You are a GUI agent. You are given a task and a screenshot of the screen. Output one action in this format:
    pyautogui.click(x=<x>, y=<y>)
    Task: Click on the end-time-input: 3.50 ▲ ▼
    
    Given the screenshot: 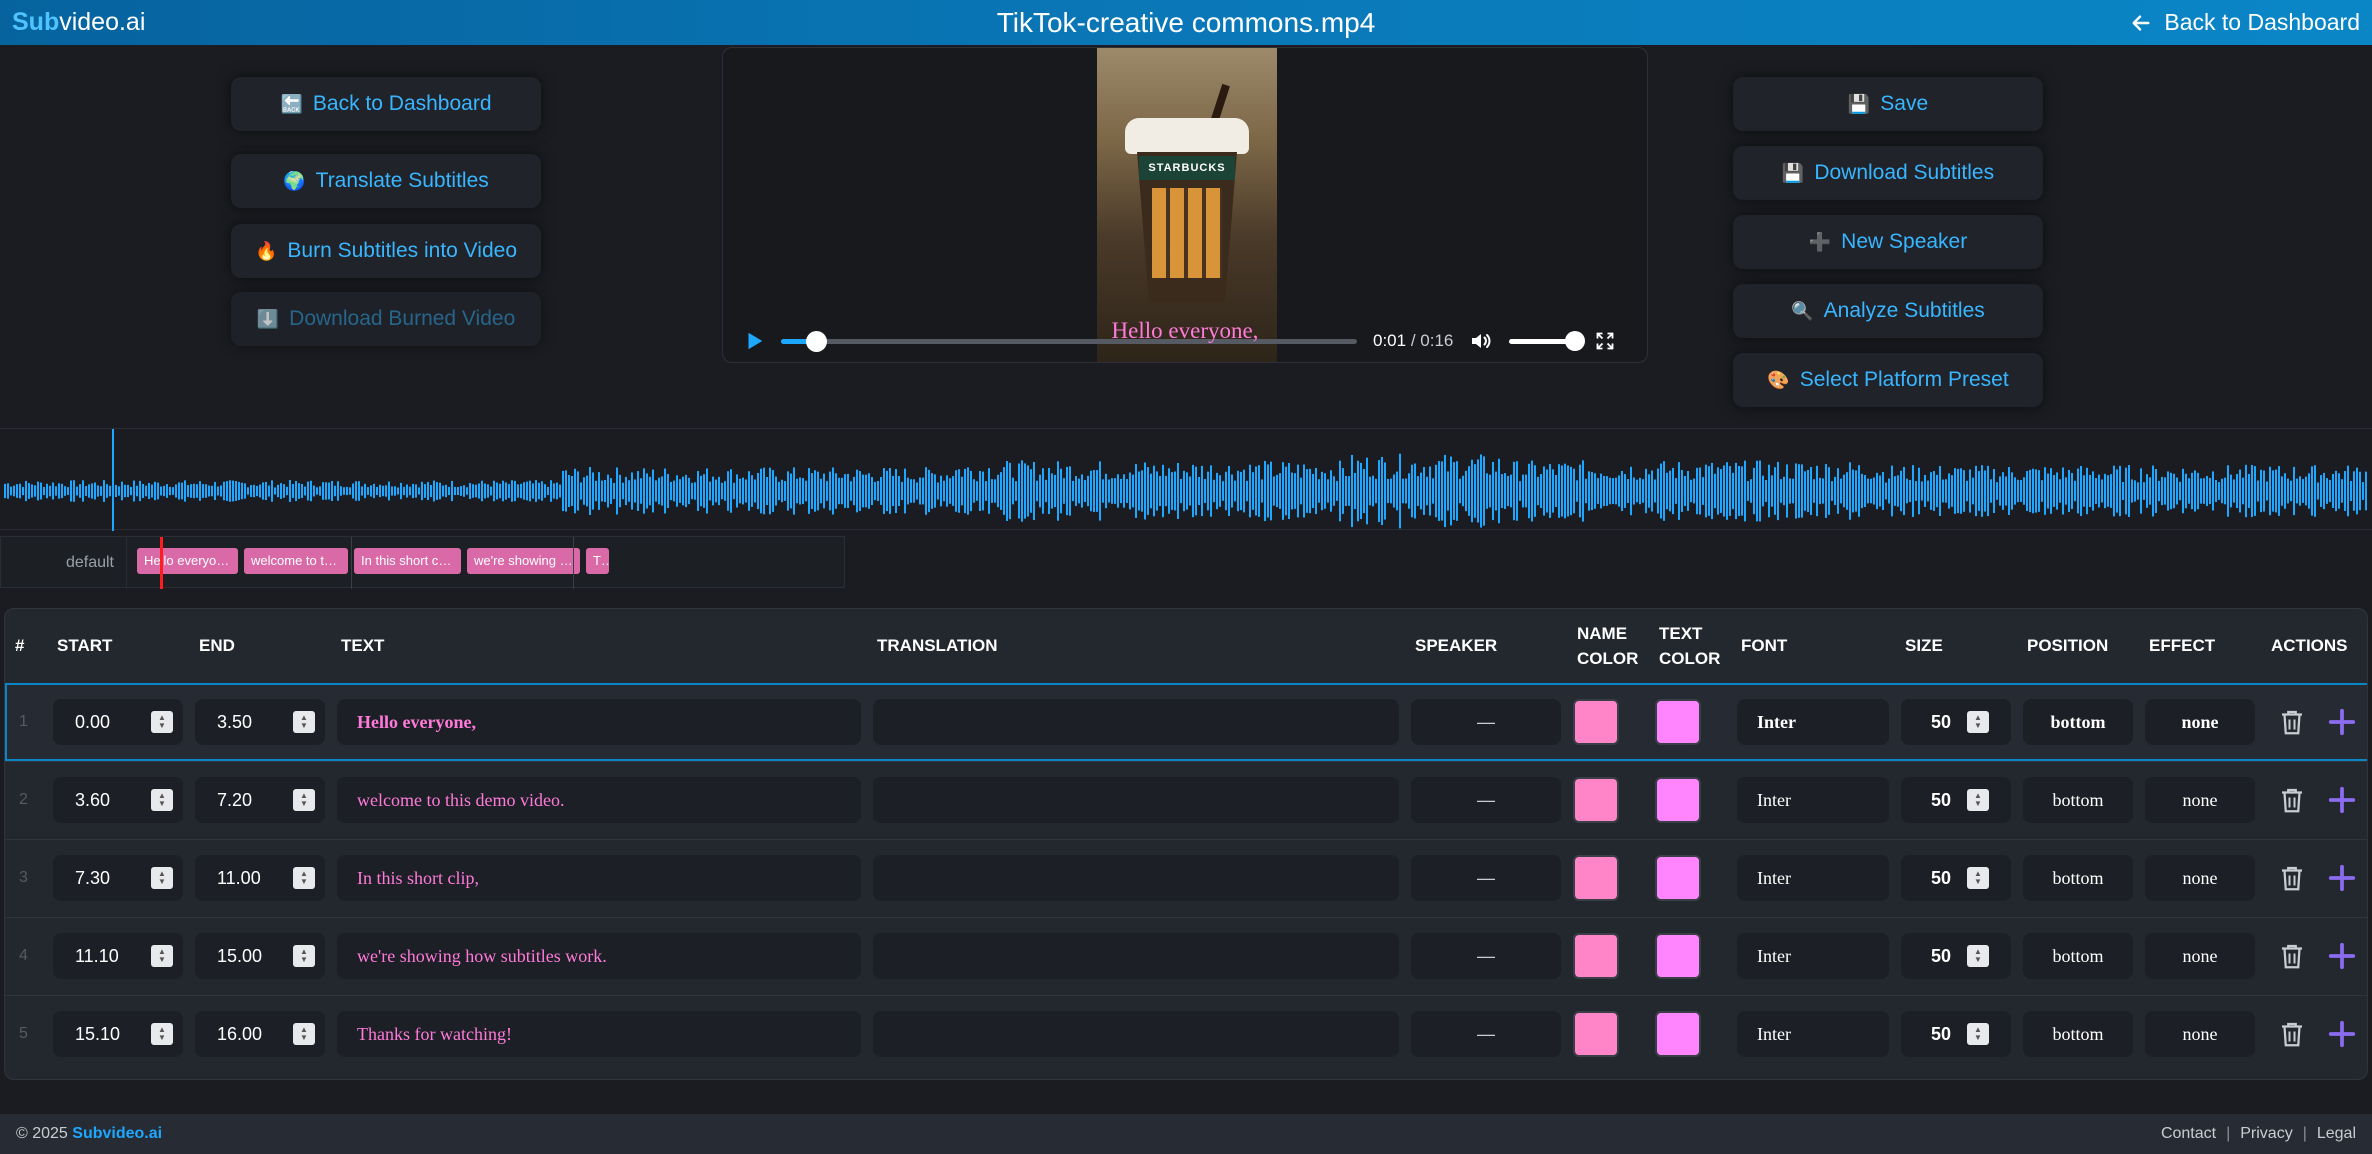 What is the action you would take?
    pyautogui.click(x=260, y=722)
    